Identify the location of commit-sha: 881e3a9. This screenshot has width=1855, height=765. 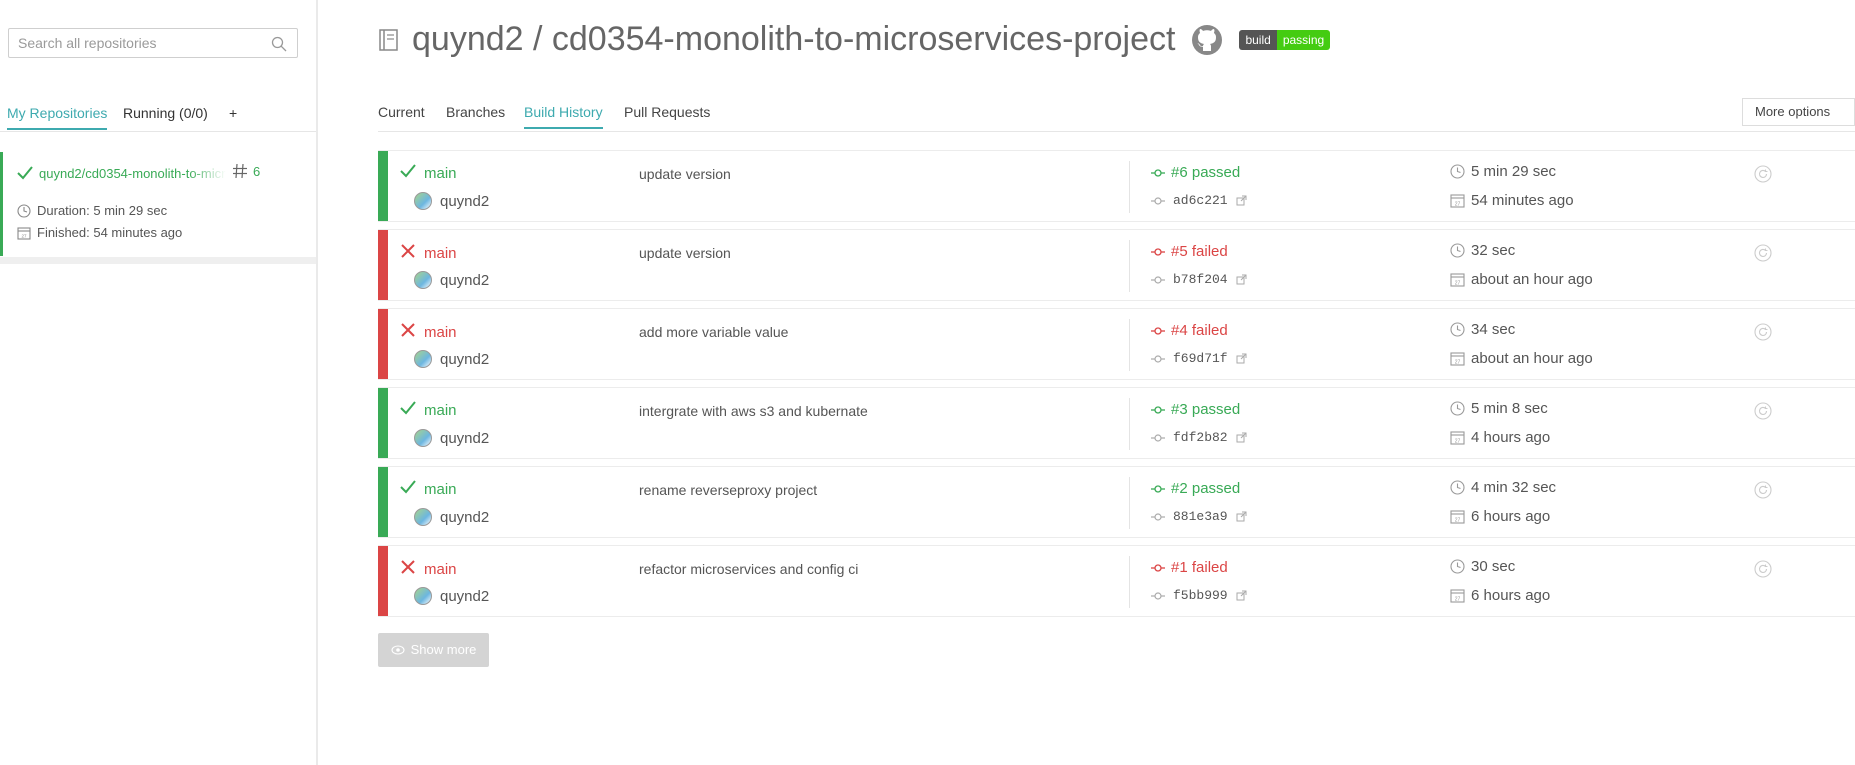
(1200, 516).